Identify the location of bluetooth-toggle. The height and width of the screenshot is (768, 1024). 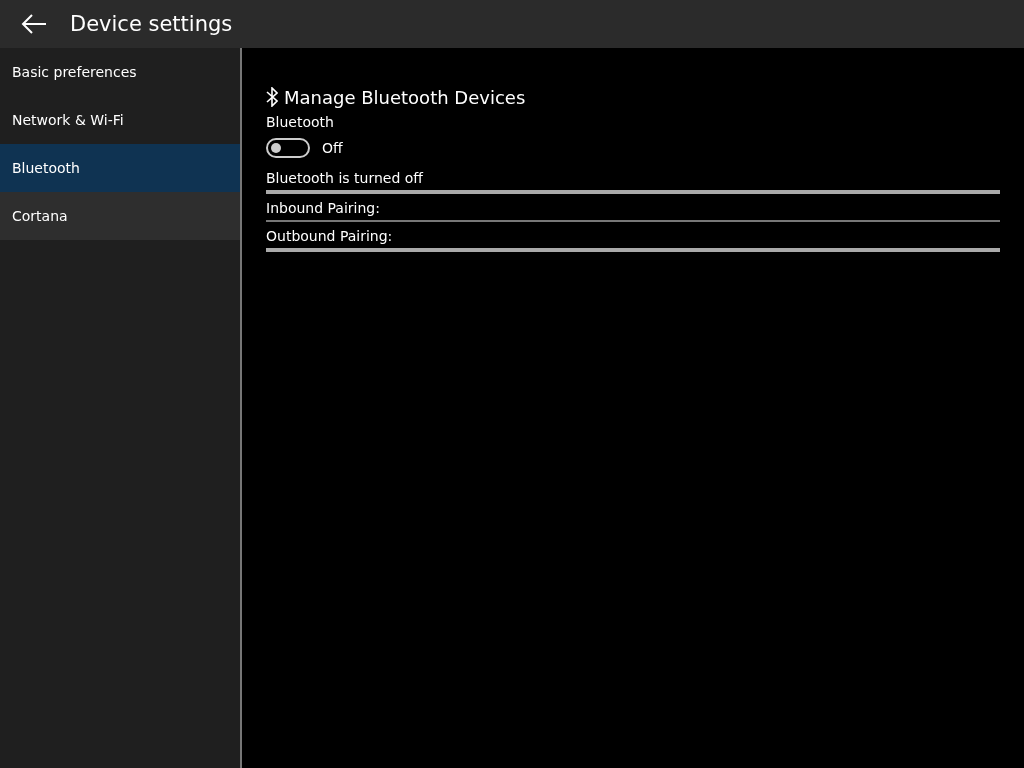
(288, 148).